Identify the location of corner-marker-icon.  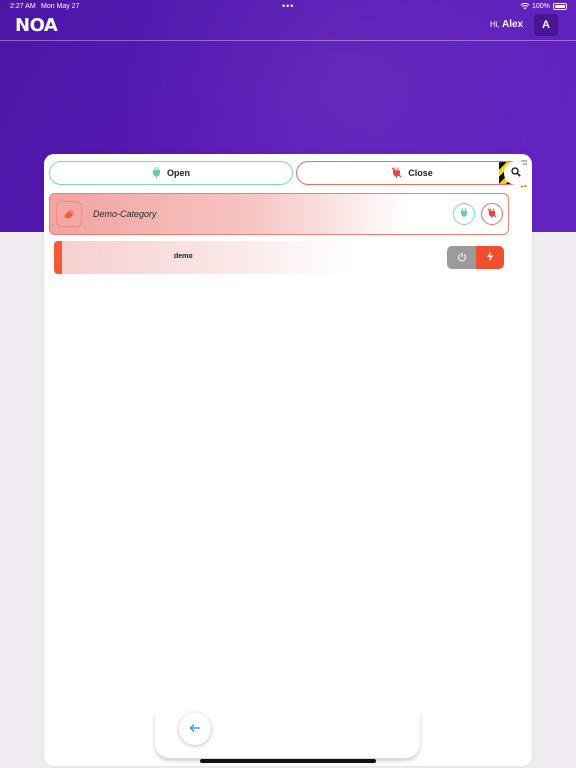
(524, 173).